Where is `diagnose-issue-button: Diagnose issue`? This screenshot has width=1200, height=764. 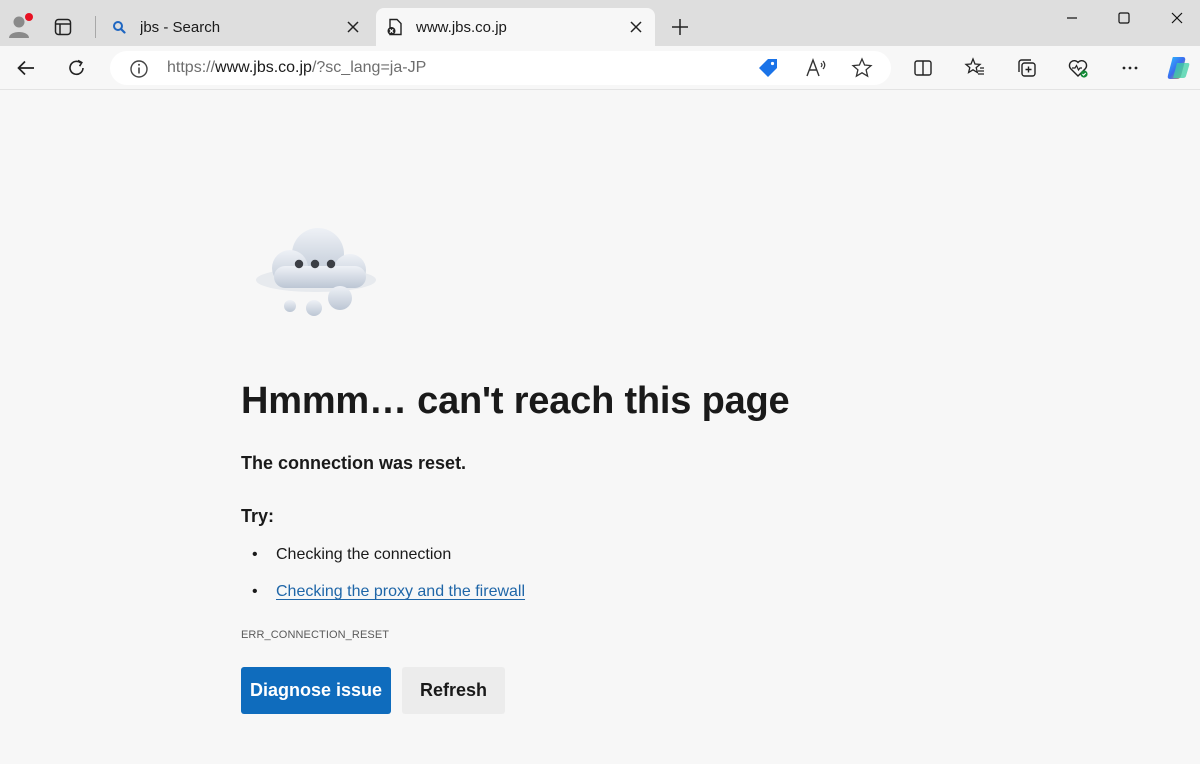 diagnose-issue-button: Diagnose issue is located at coordinates (316, 690).